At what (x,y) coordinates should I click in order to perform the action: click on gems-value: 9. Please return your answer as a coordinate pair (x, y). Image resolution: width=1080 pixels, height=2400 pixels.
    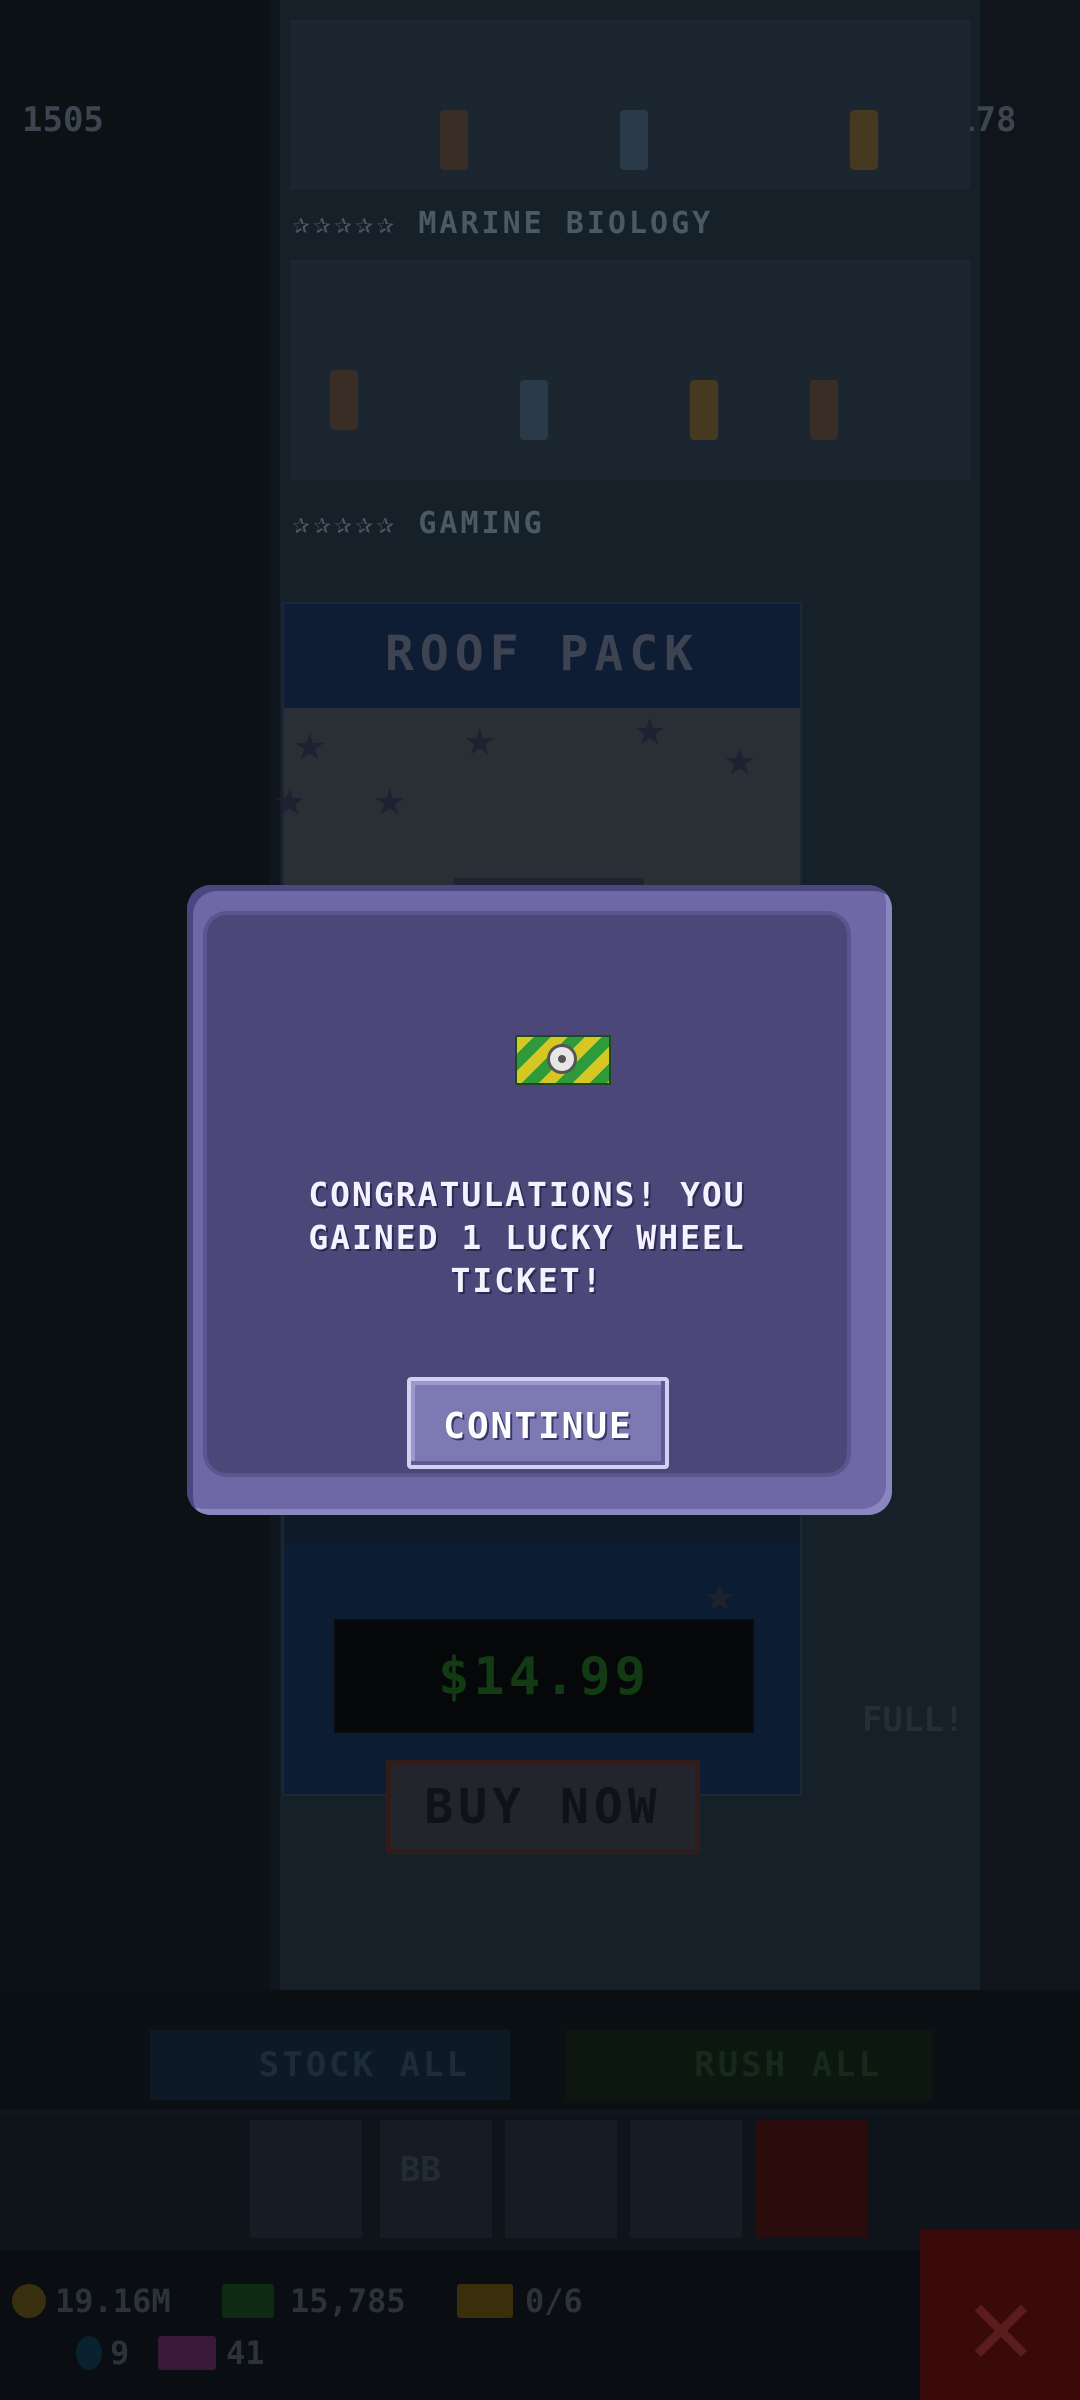
    Looking at the image, I should click on (120, 2353).